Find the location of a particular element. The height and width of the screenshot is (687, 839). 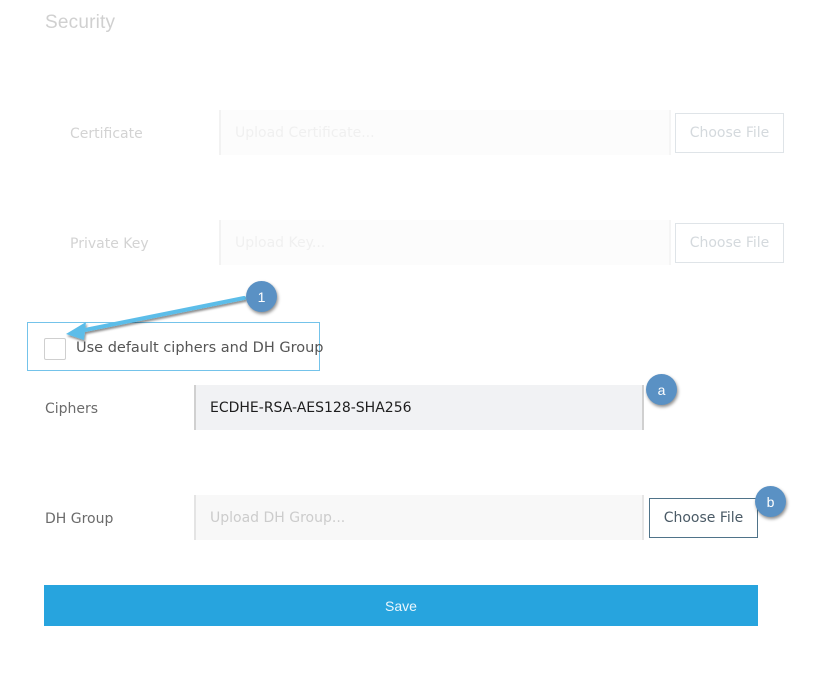

save-button: Save is located at coordinates (401, 605).